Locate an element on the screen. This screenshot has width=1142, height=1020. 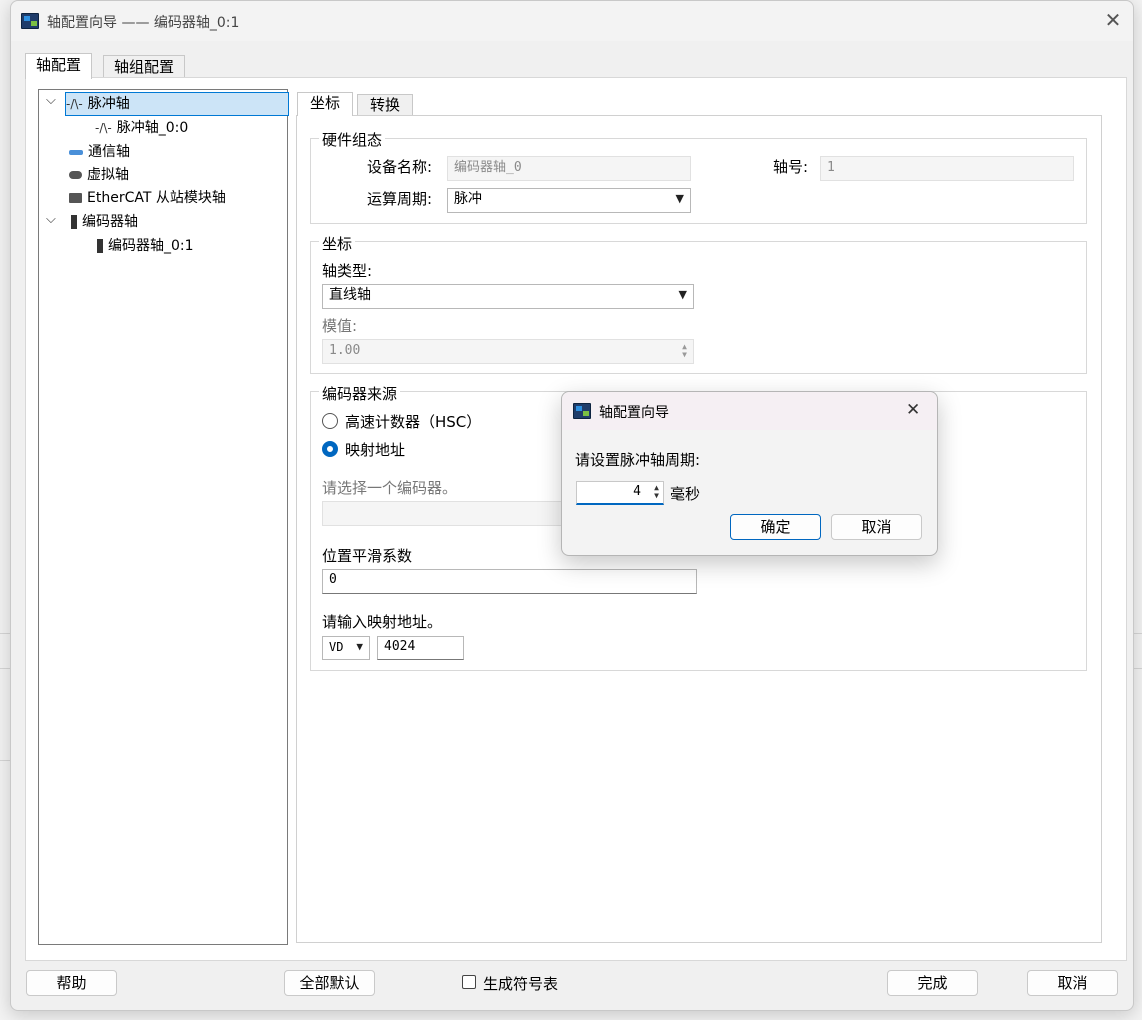
pulse-cycle-unit: 毫秒 is located at coordinates (685, 494).